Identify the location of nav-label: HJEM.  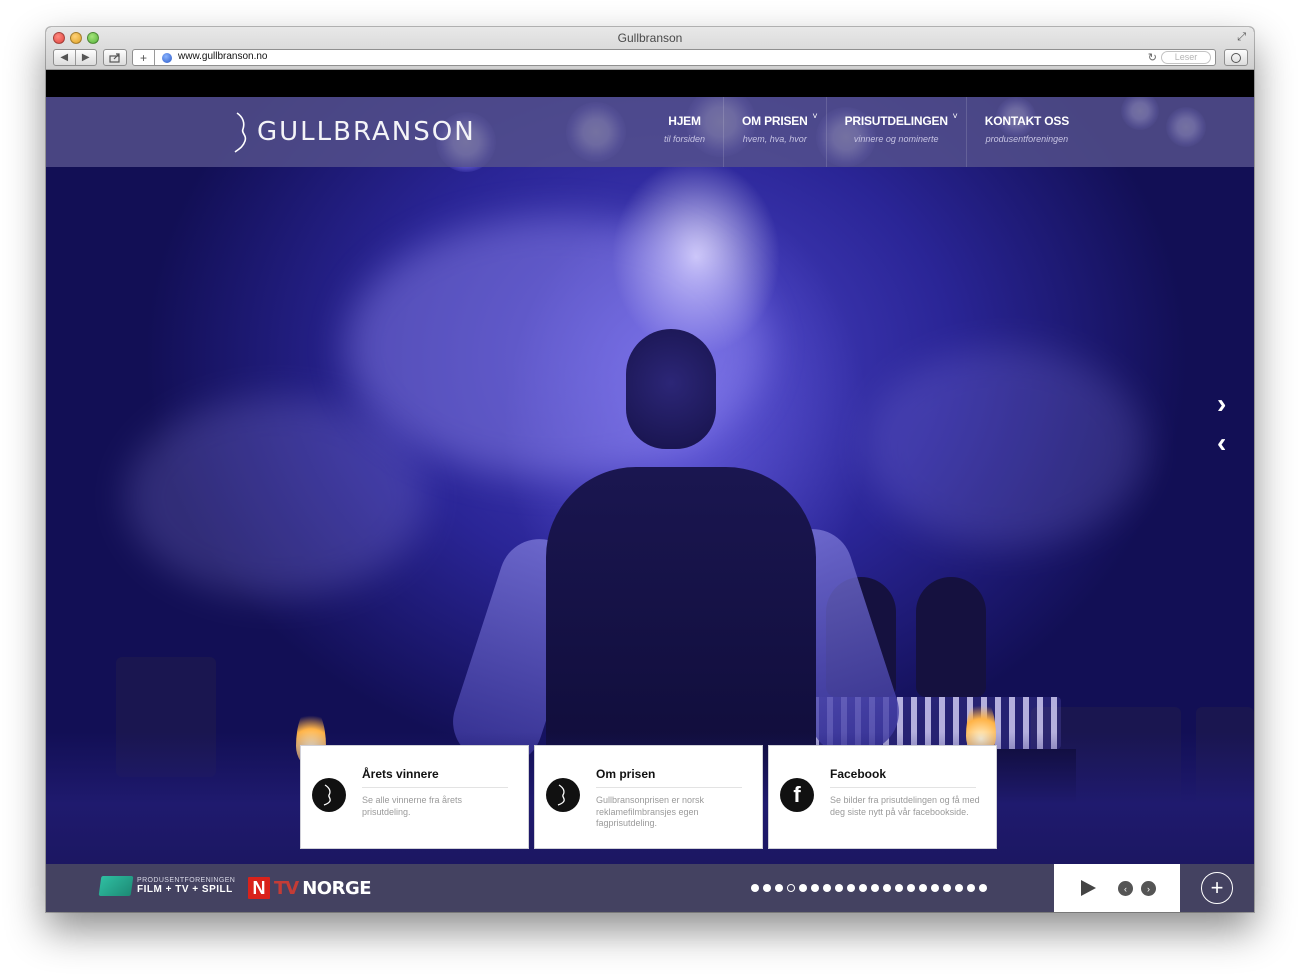
(684, 121).